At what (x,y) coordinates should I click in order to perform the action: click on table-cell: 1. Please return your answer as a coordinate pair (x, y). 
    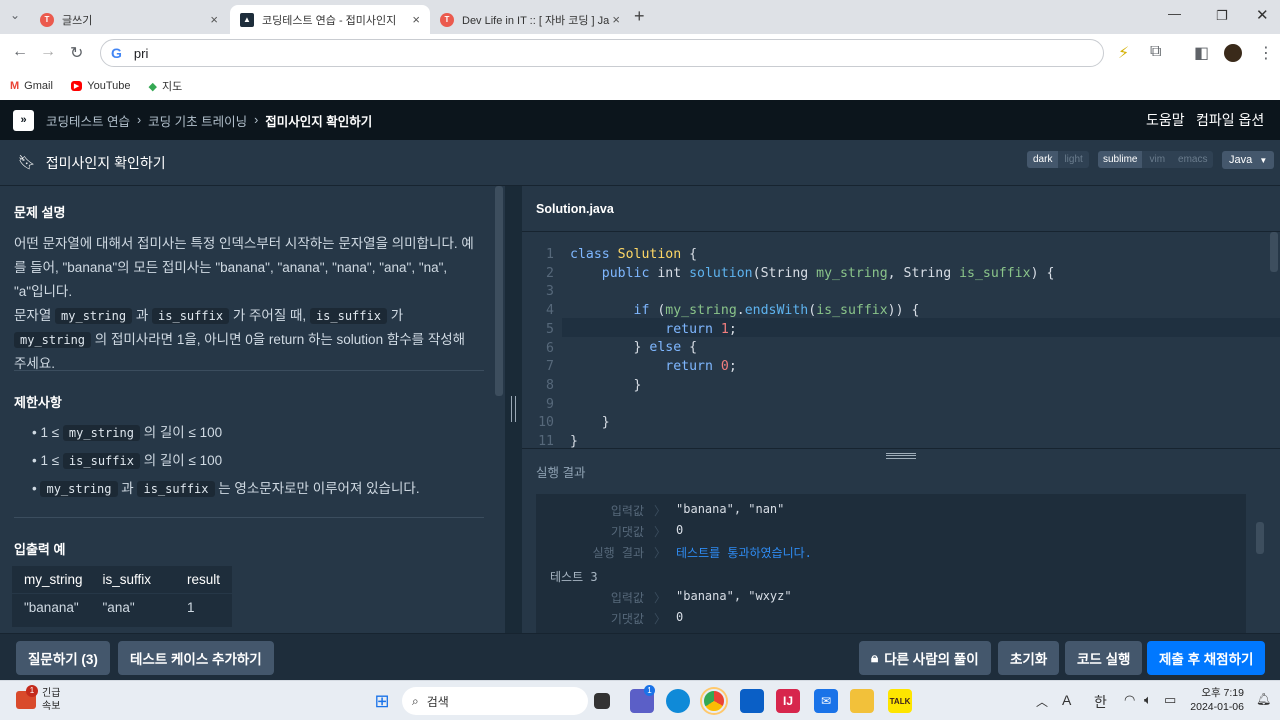
    Looking at the image, I should click on (191, 607).